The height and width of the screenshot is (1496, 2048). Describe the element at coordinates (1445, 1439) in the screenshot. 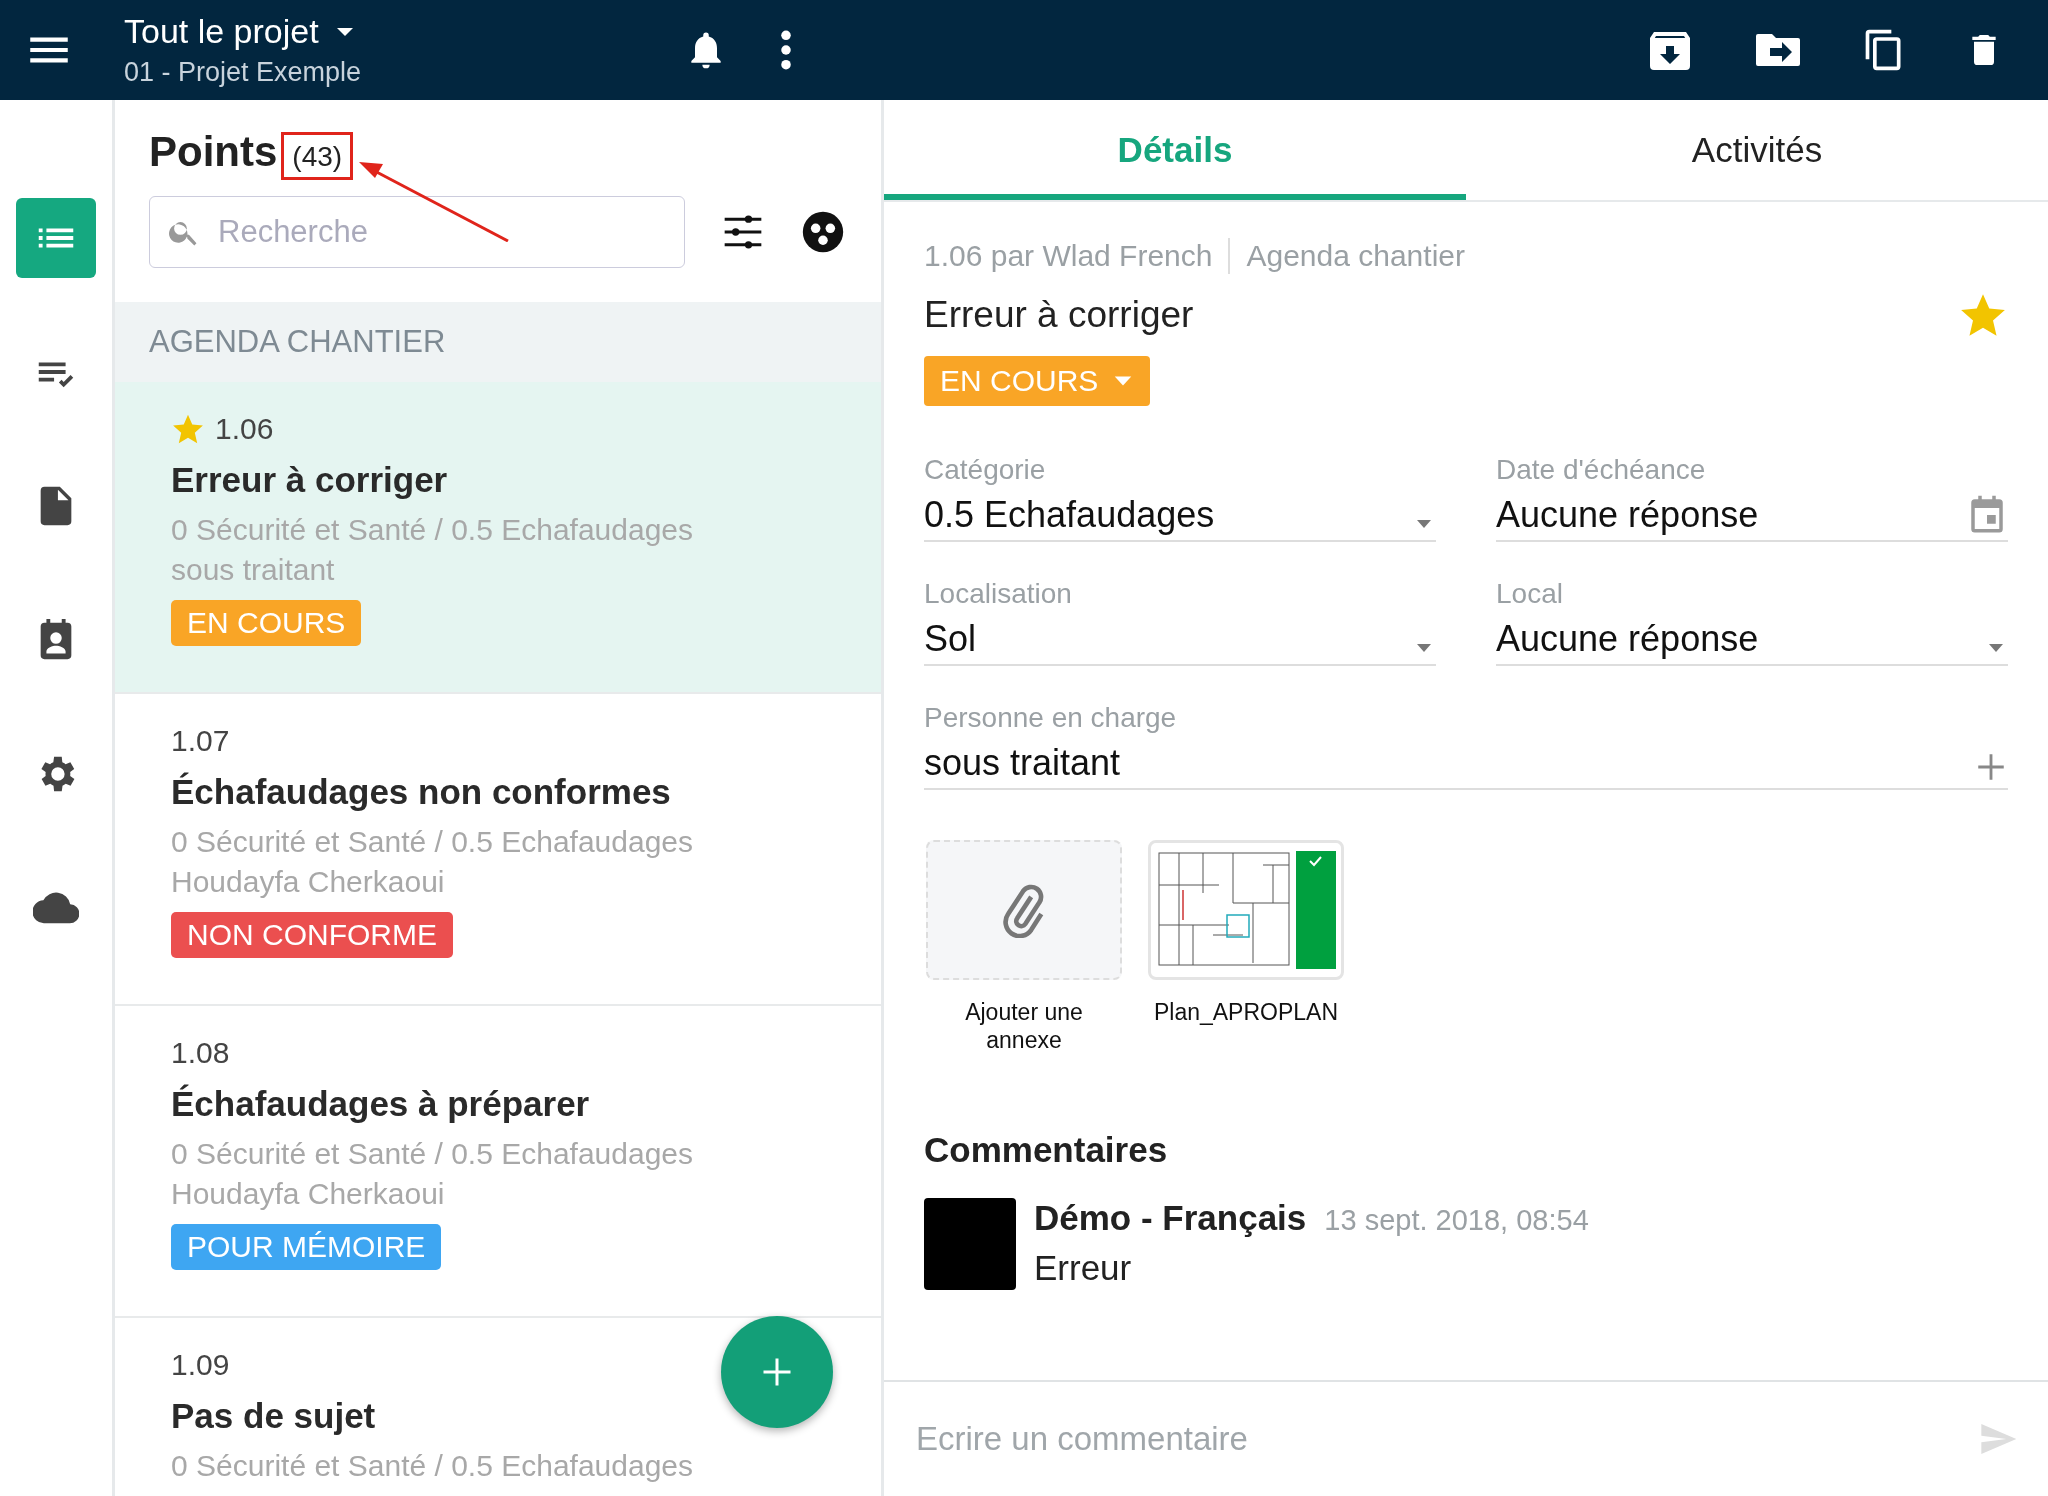

I see `comment-field: Ecrire un commentaire` at that location.